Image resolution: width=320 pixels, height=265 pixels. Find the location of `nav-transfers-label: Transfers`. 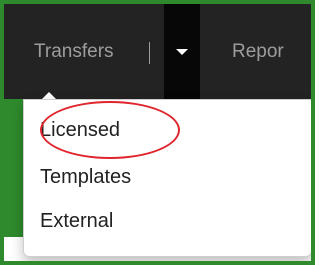

nav-transfers-label: Transfers is located at coordinates (74, 51).